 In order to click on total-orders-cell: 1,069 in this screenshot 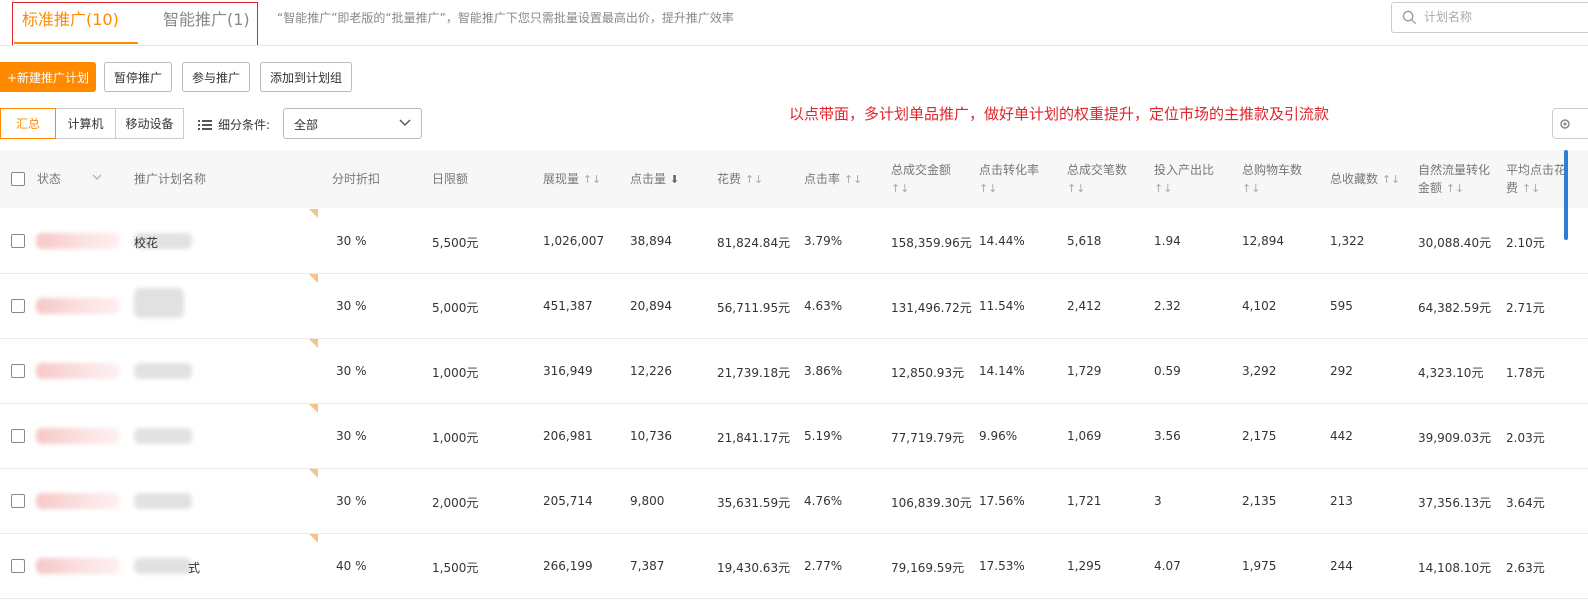, I will do `click(1084, 436)`.